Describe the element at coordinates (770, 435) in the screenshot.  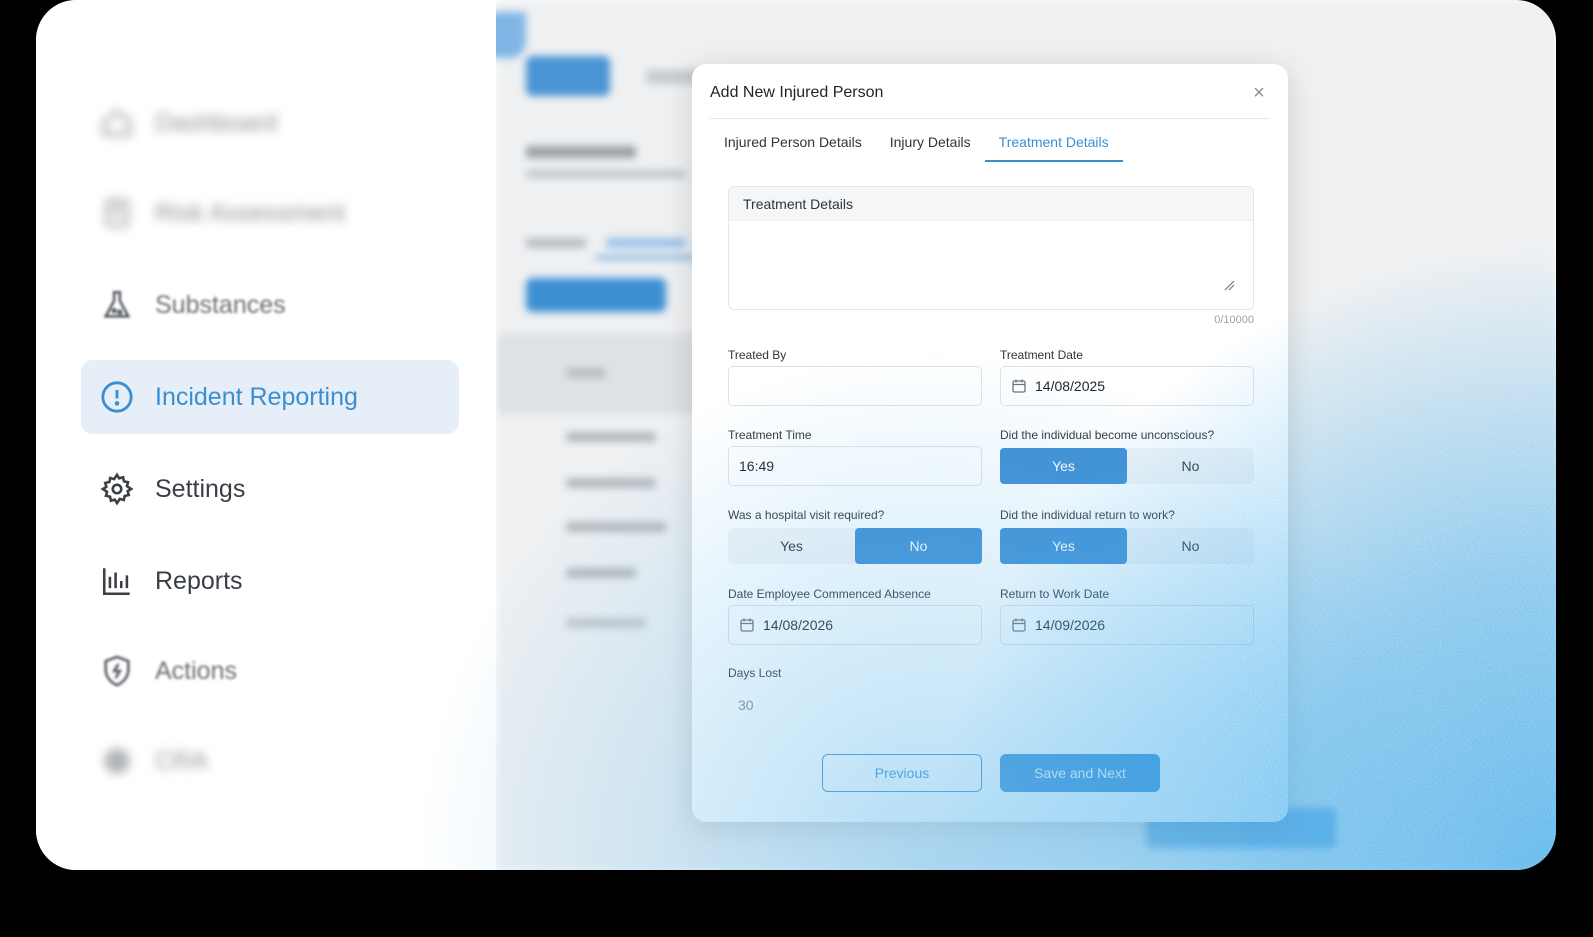
I see `treatment-time-label: Treatment Time` at that location.